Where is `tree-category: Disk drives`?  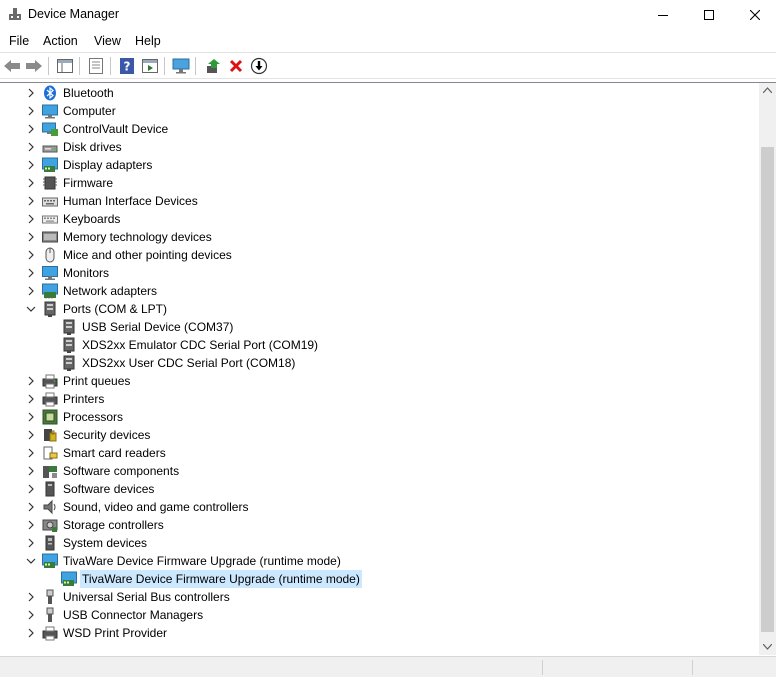
tree-category: Disk drives is located at coordinates (380, 147).